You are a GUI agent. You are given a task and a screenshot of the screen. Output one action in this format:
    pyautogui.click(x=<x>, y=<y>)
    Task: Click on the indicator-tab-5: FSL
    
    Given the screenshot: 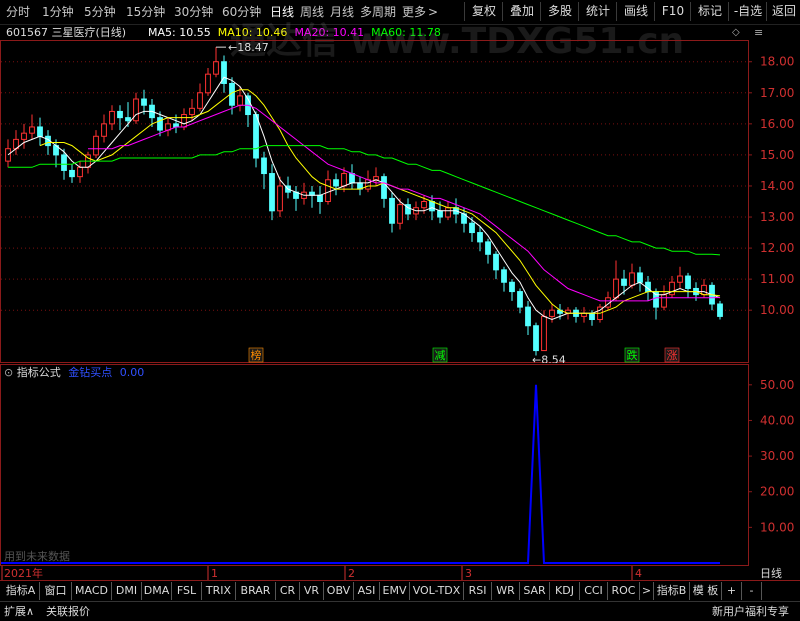 What is the action you would take?
    pyautogui.click(x=187, y=591)
    